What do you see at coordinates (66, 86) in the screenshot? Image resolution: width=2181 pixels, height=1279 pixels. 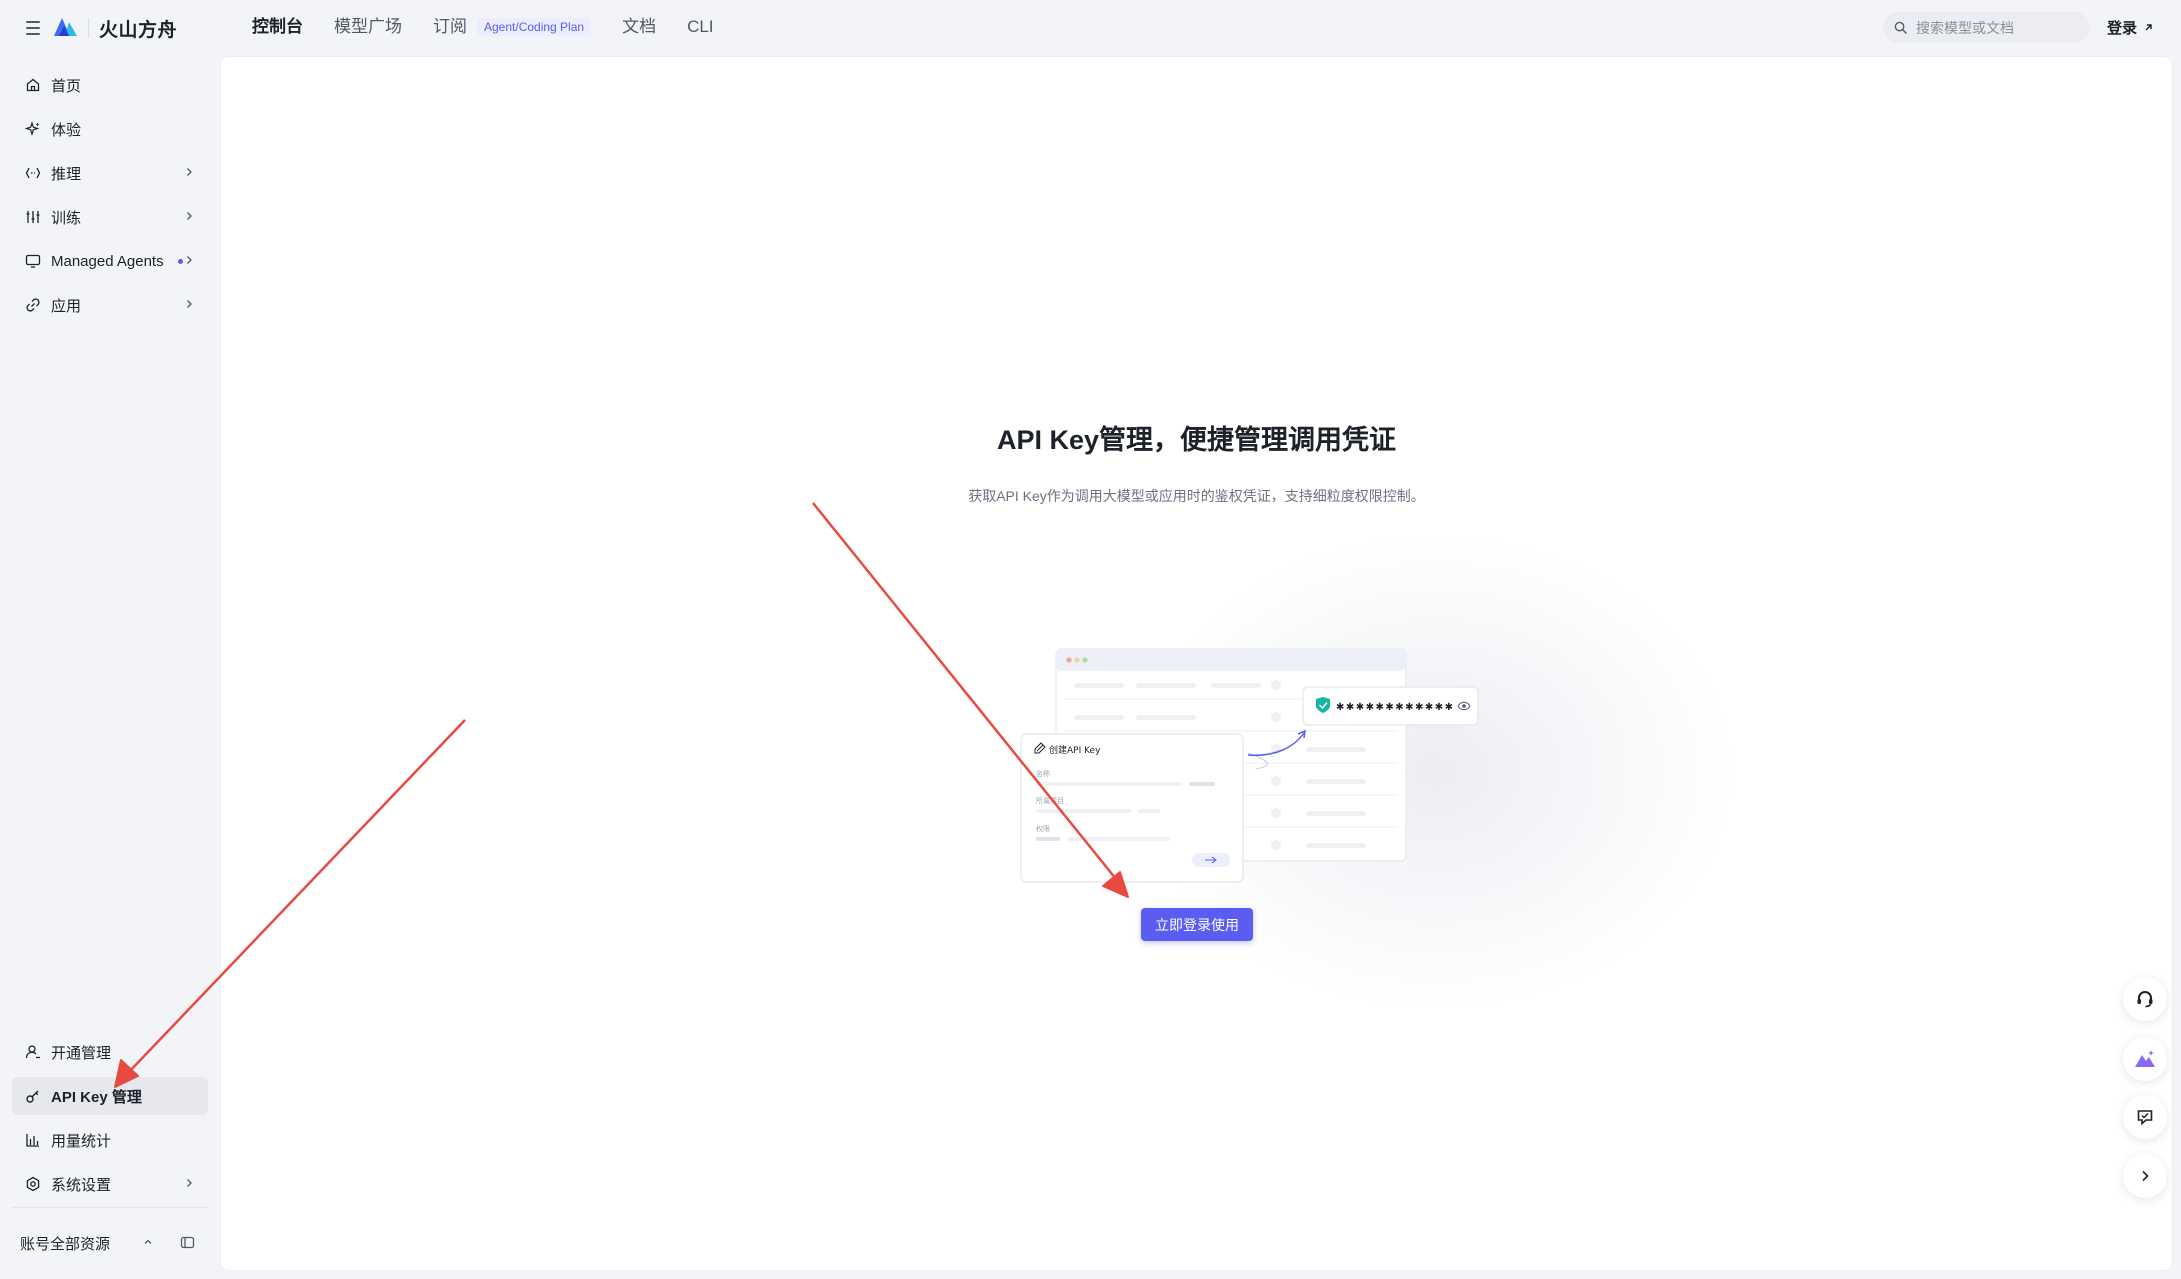 I see `sidebar-item-label: 首页` at bounding box center [66, 86].